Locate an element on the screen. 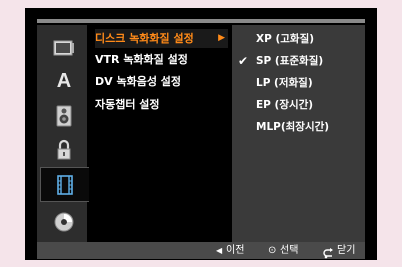 This screenshot has width=402, height=267. category-sidebar: A is located at coordinates (63, 134).